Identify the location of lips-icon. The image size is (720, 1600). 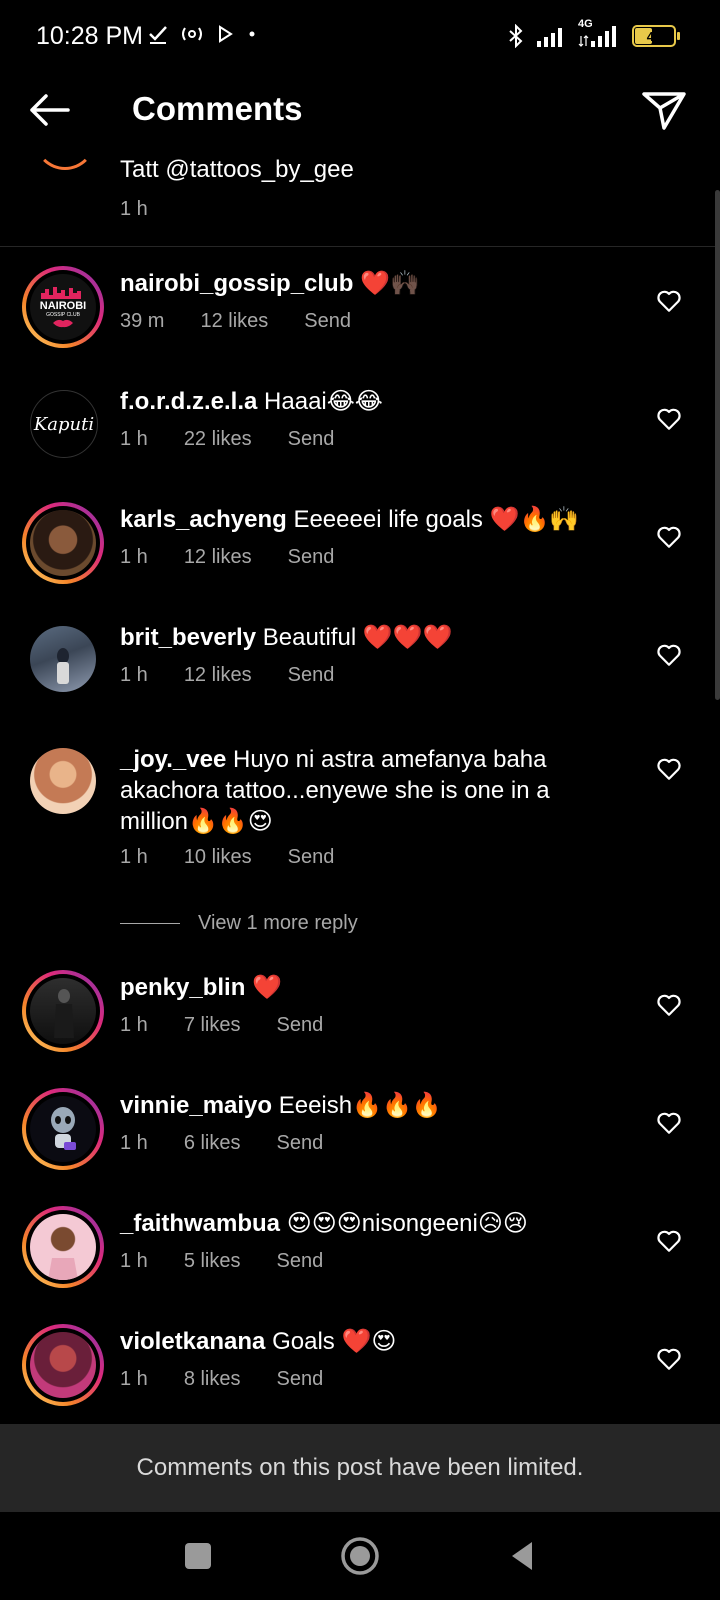
(63, 323).